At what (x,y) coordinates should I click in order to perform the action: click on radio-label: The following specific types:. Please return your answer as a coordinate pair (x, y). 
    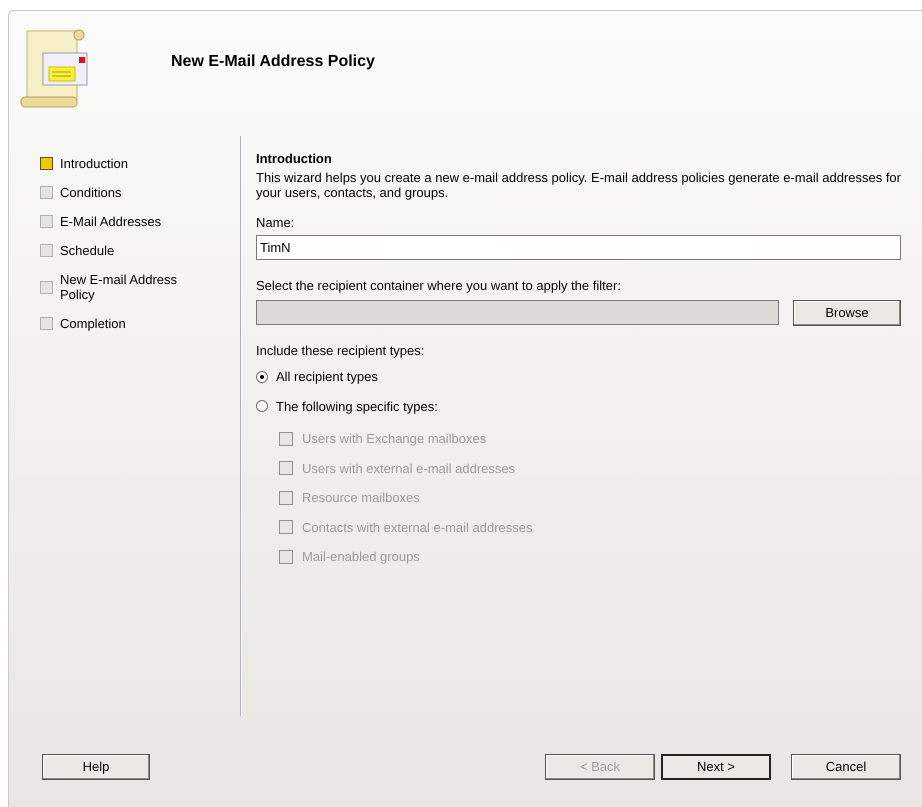
    Looking at the image, I should click on (357, 407).